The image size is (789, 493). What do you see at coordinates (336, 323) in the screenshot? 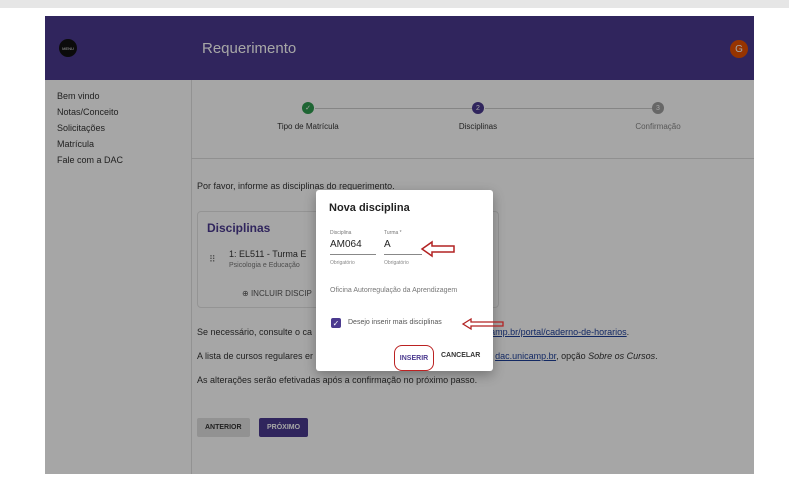
I see `mais-disciplinas-checkbox: ✓` at bounding box center [336, 323].